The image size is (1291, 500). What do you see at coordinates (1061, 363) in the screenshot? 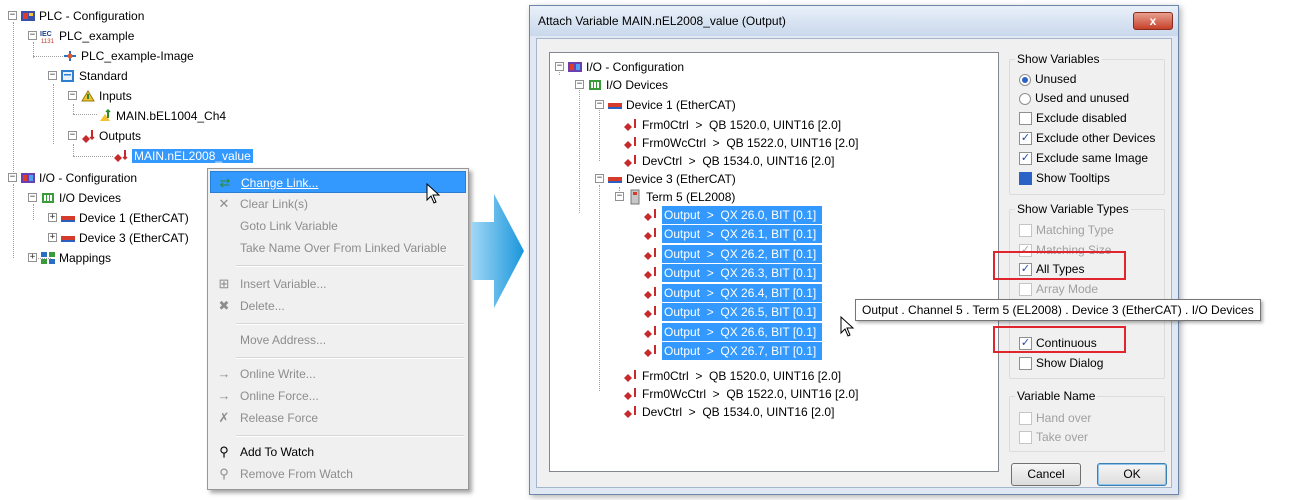
I see `checkbox-show-dialog: Show Dialog` at bounding box center [1061, 363].